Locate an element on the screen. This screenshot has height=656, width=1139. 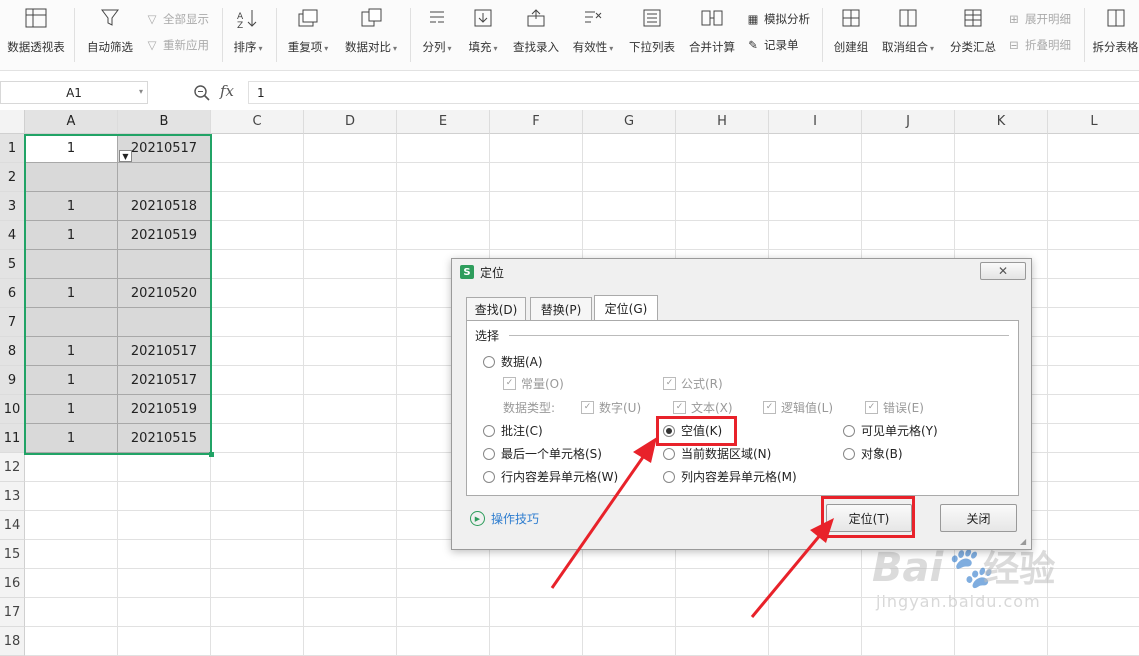
arrow-to-blanks is located at coordinates (601, 517).